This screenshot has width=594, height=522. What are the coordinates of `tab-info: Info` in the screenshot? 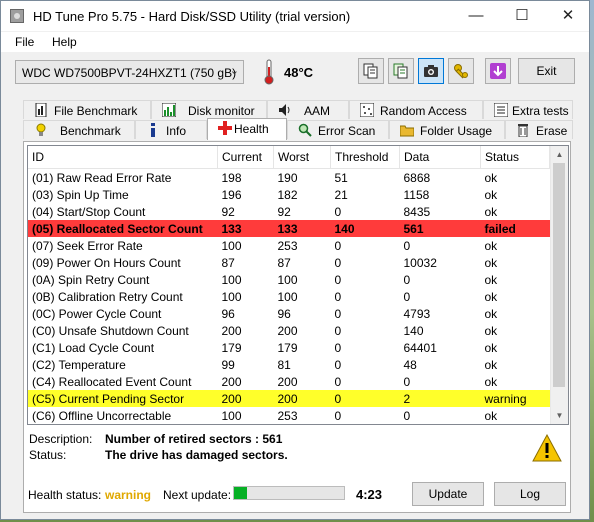 It's located at (171, 129).